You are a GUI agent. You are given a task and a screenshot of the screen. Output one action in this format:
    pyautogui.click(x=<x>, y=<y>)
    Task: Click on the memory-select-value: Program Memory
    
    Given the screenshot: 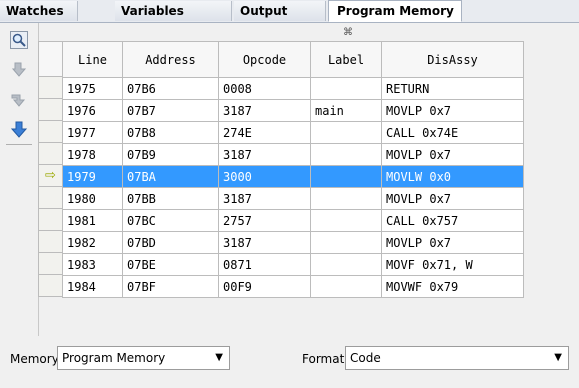 What is the action you would take?
    pyautogui.click(x=114, y=358)
    